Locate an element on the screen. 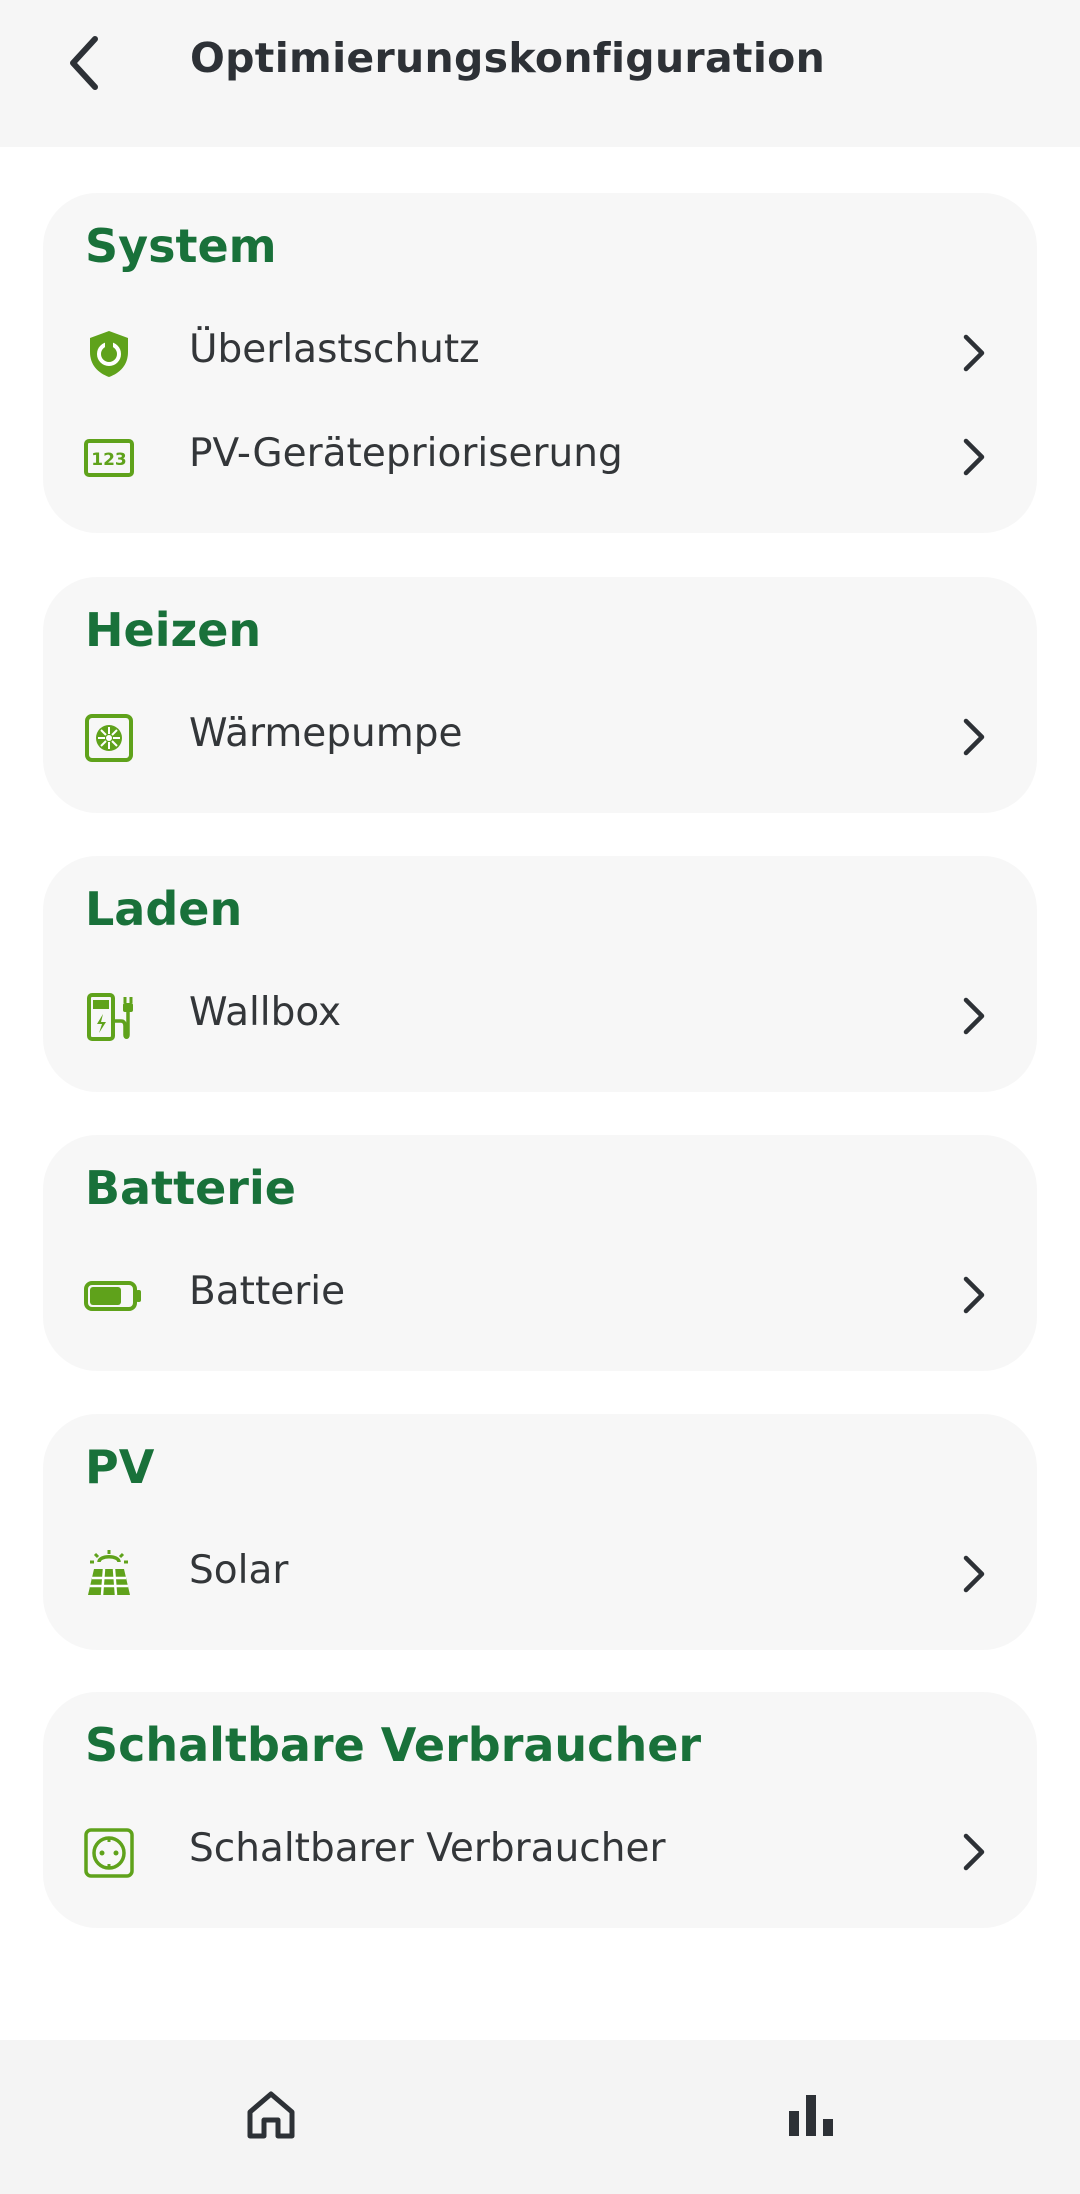 The image size is (1080, 2194). section-pv: PV Solar is located at coordinates (540, 1532).